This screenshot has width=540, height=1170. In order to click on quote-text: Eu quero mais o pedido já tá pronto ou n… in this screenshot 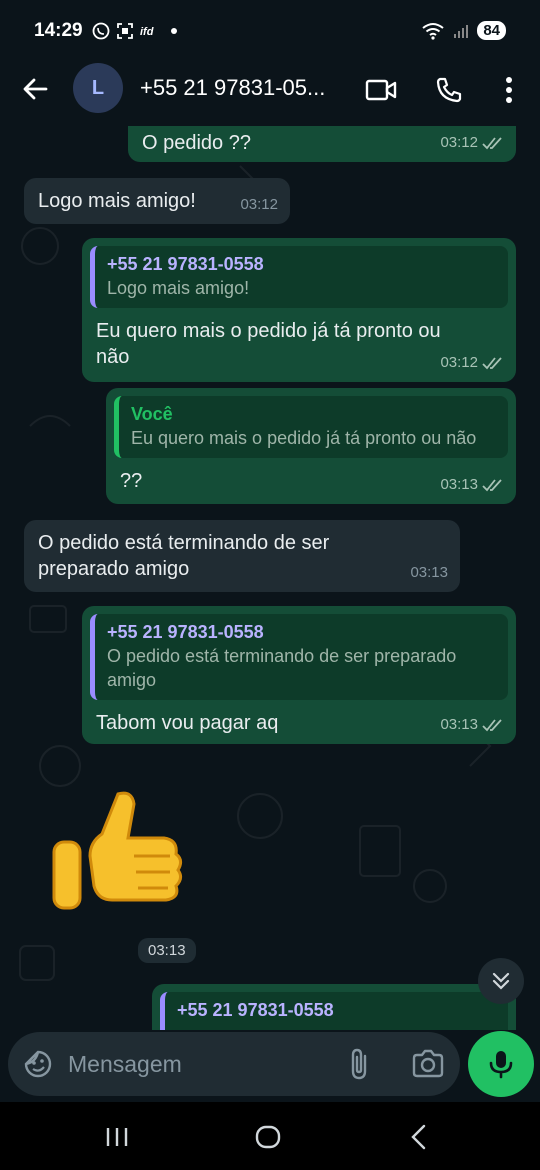, I will do `click(304, 438)`.